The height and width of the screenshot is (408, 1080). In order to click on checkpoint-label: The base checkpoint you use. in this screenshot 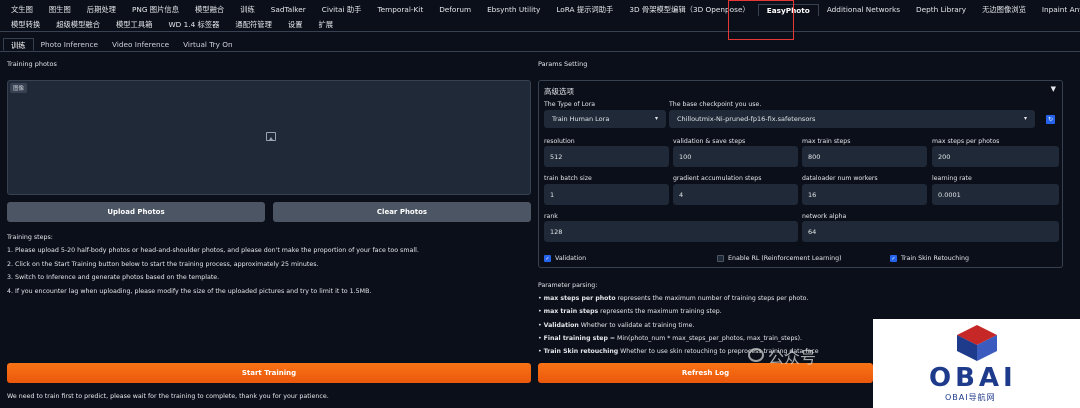, I will do `click(715, 104)`.